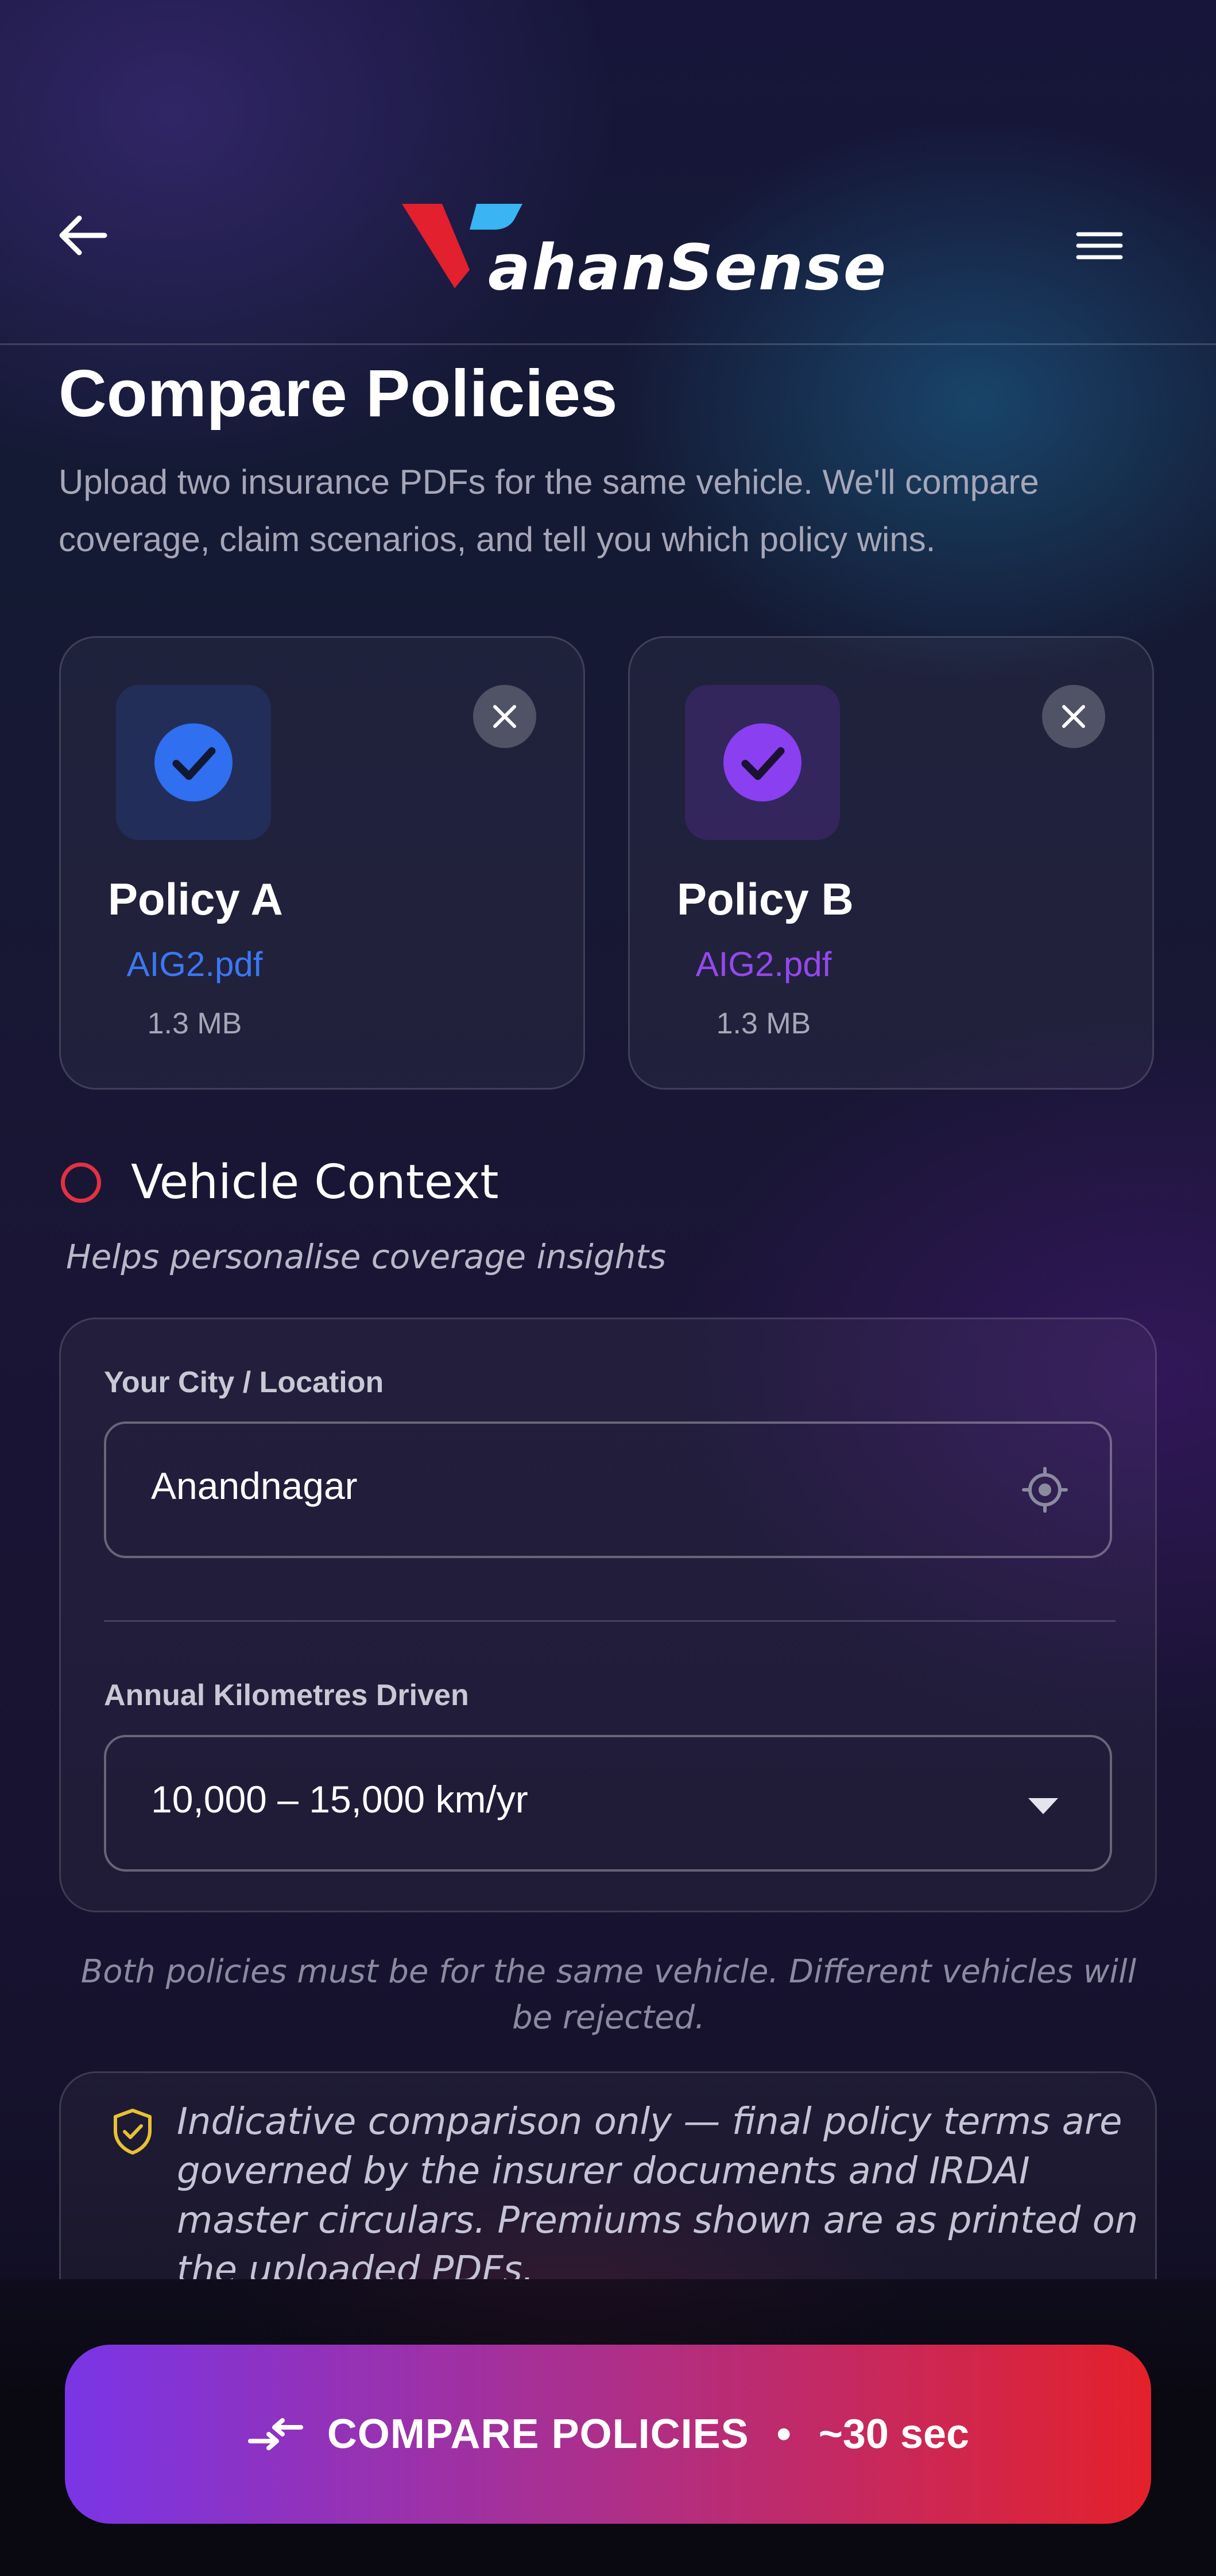 Image resolution: width=1216 pixels, height=2576 pixels. What do you see at coordinates (244, 1382) in the screenshot?
I see `city-label: Your City / Location` at bounding box center [244, 1382].